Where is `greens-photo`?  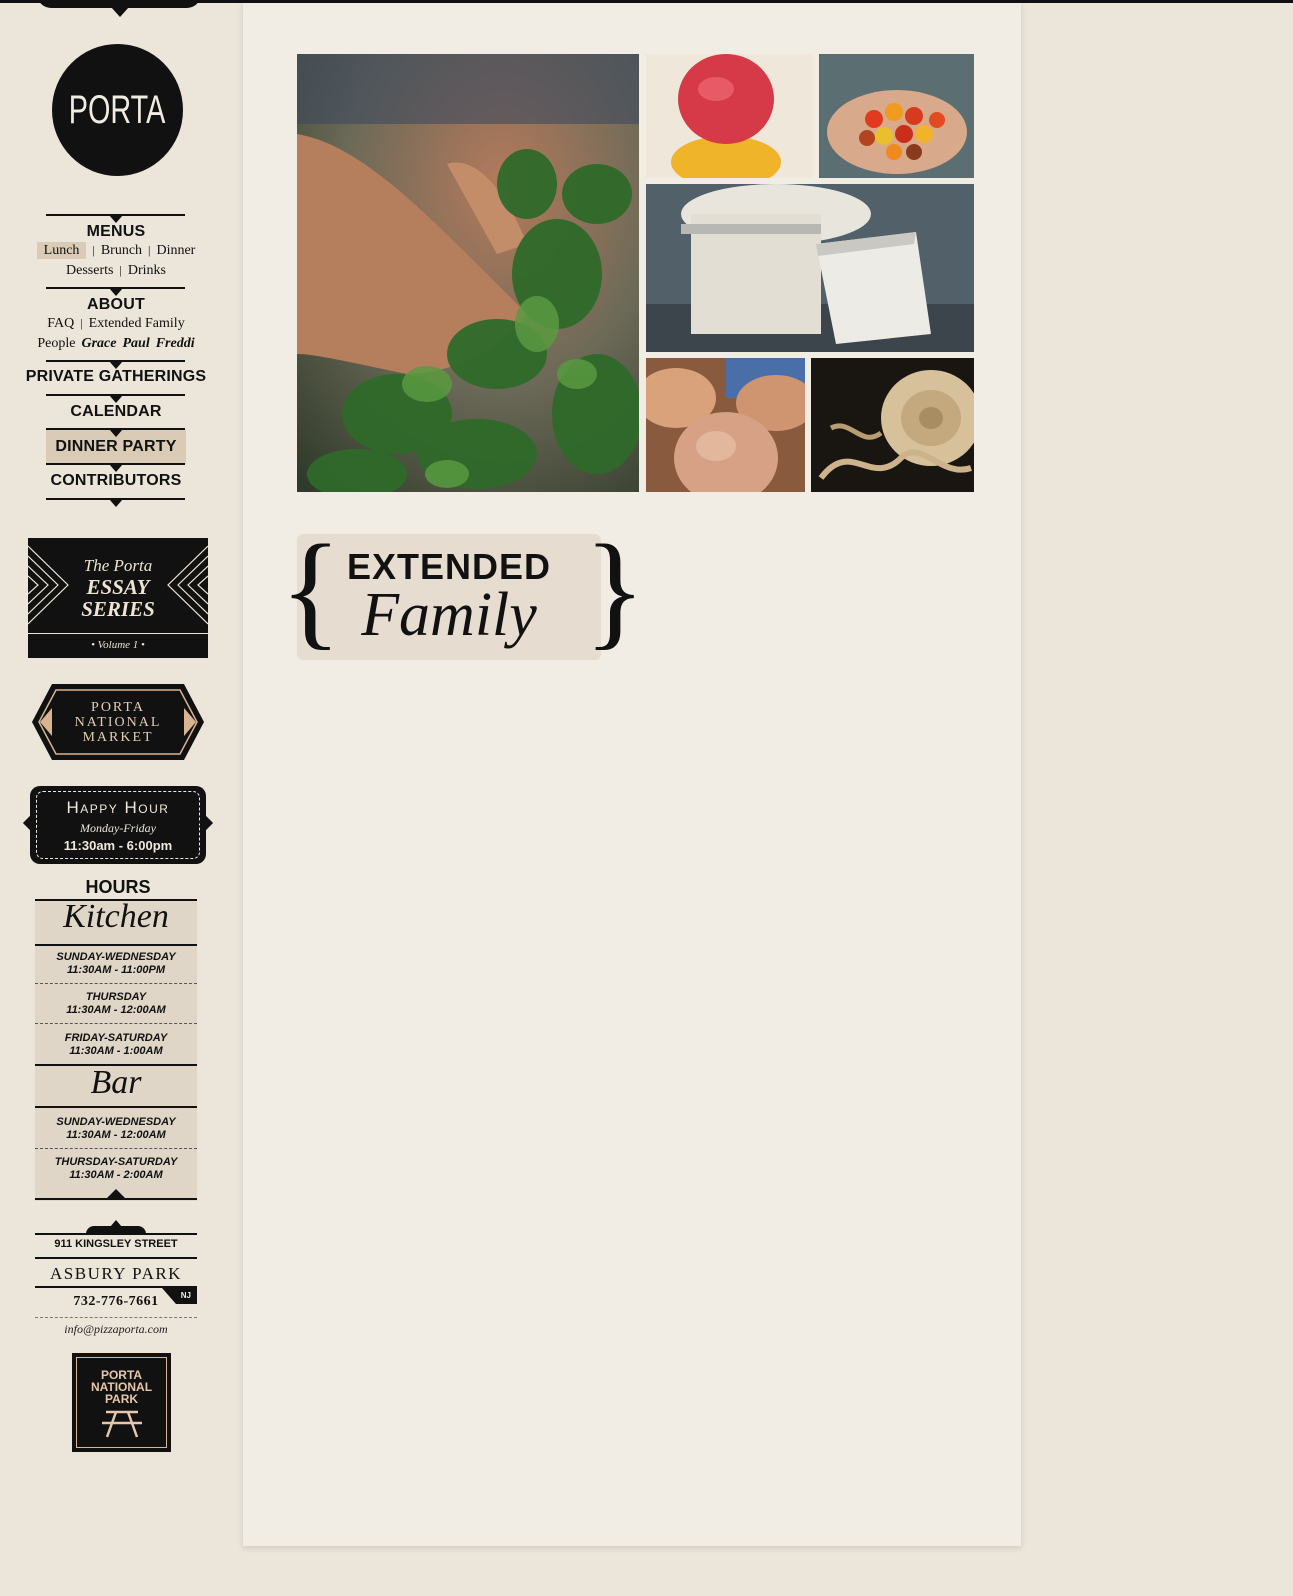 greens-photo is located at coordinates (468, 273).